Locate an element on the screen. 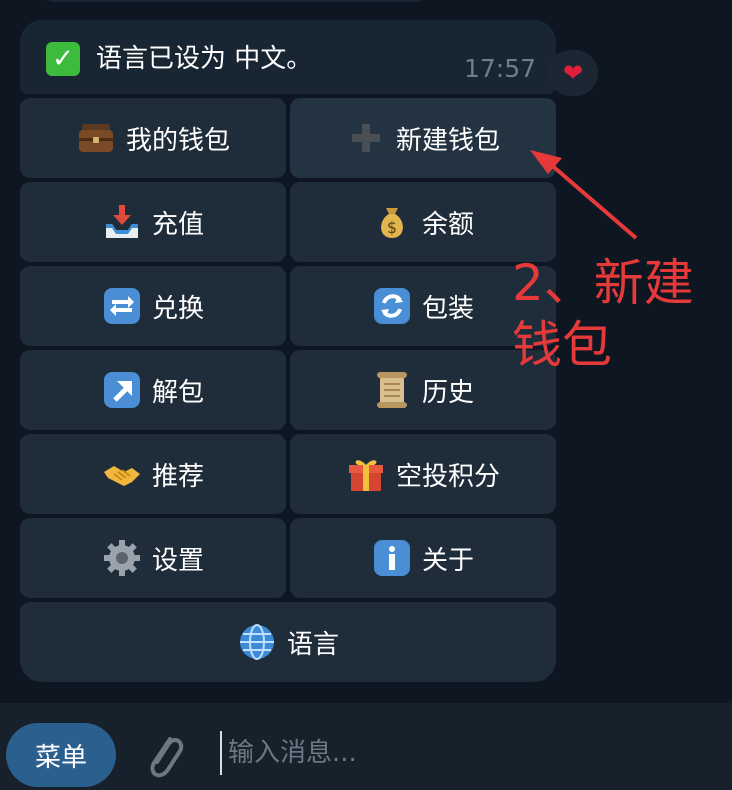 This screenshot has height=790, width=732. settings-button: 设置 is located at coordinates (153, 558).